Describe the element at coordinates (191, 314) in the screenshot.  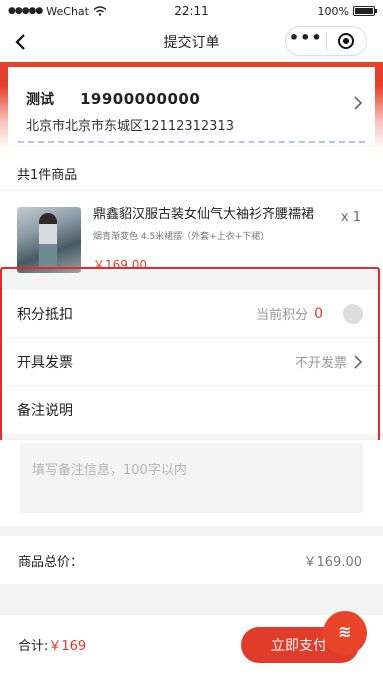
I see `points-deduction-row: 积分抵扣 当前积分 0` at that location.